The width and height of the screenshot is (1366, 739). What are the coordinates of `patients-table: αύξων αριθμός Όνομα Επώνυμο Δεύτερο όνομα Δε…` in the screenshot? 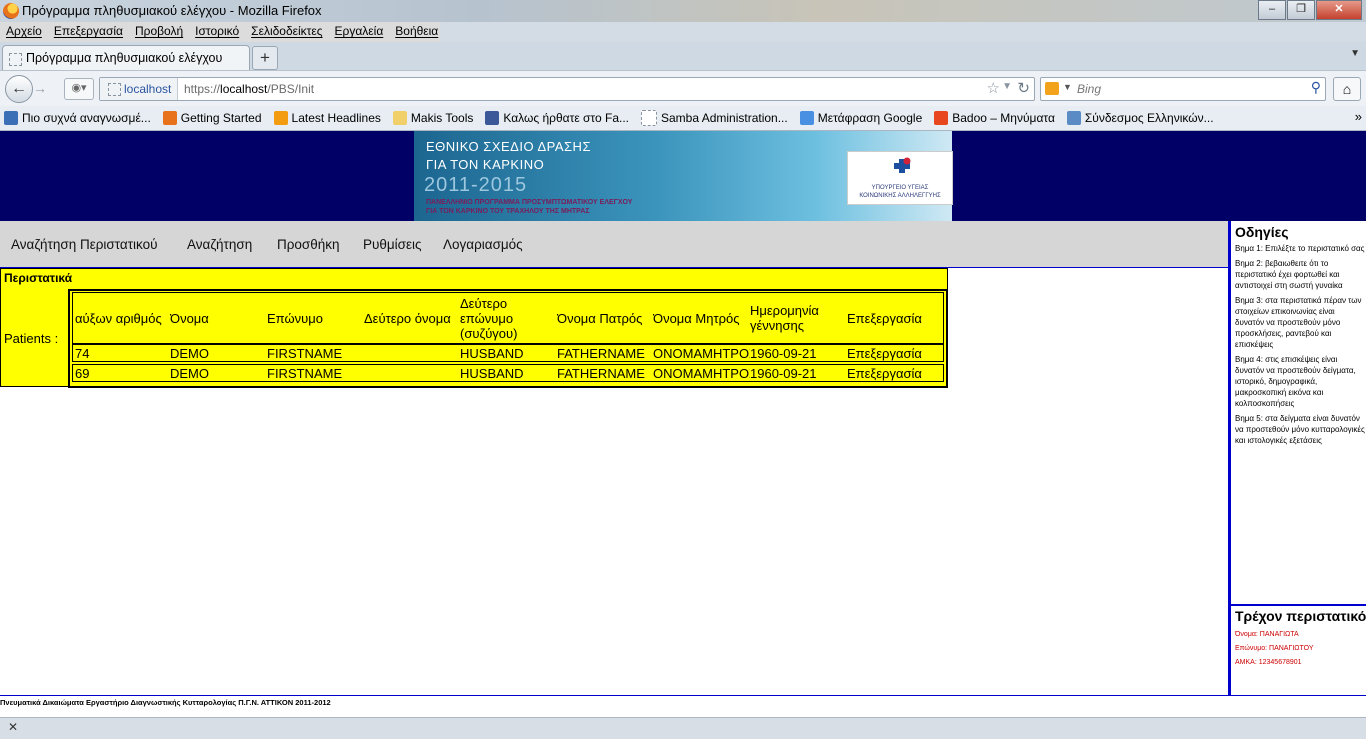 It's located at (508, 338).